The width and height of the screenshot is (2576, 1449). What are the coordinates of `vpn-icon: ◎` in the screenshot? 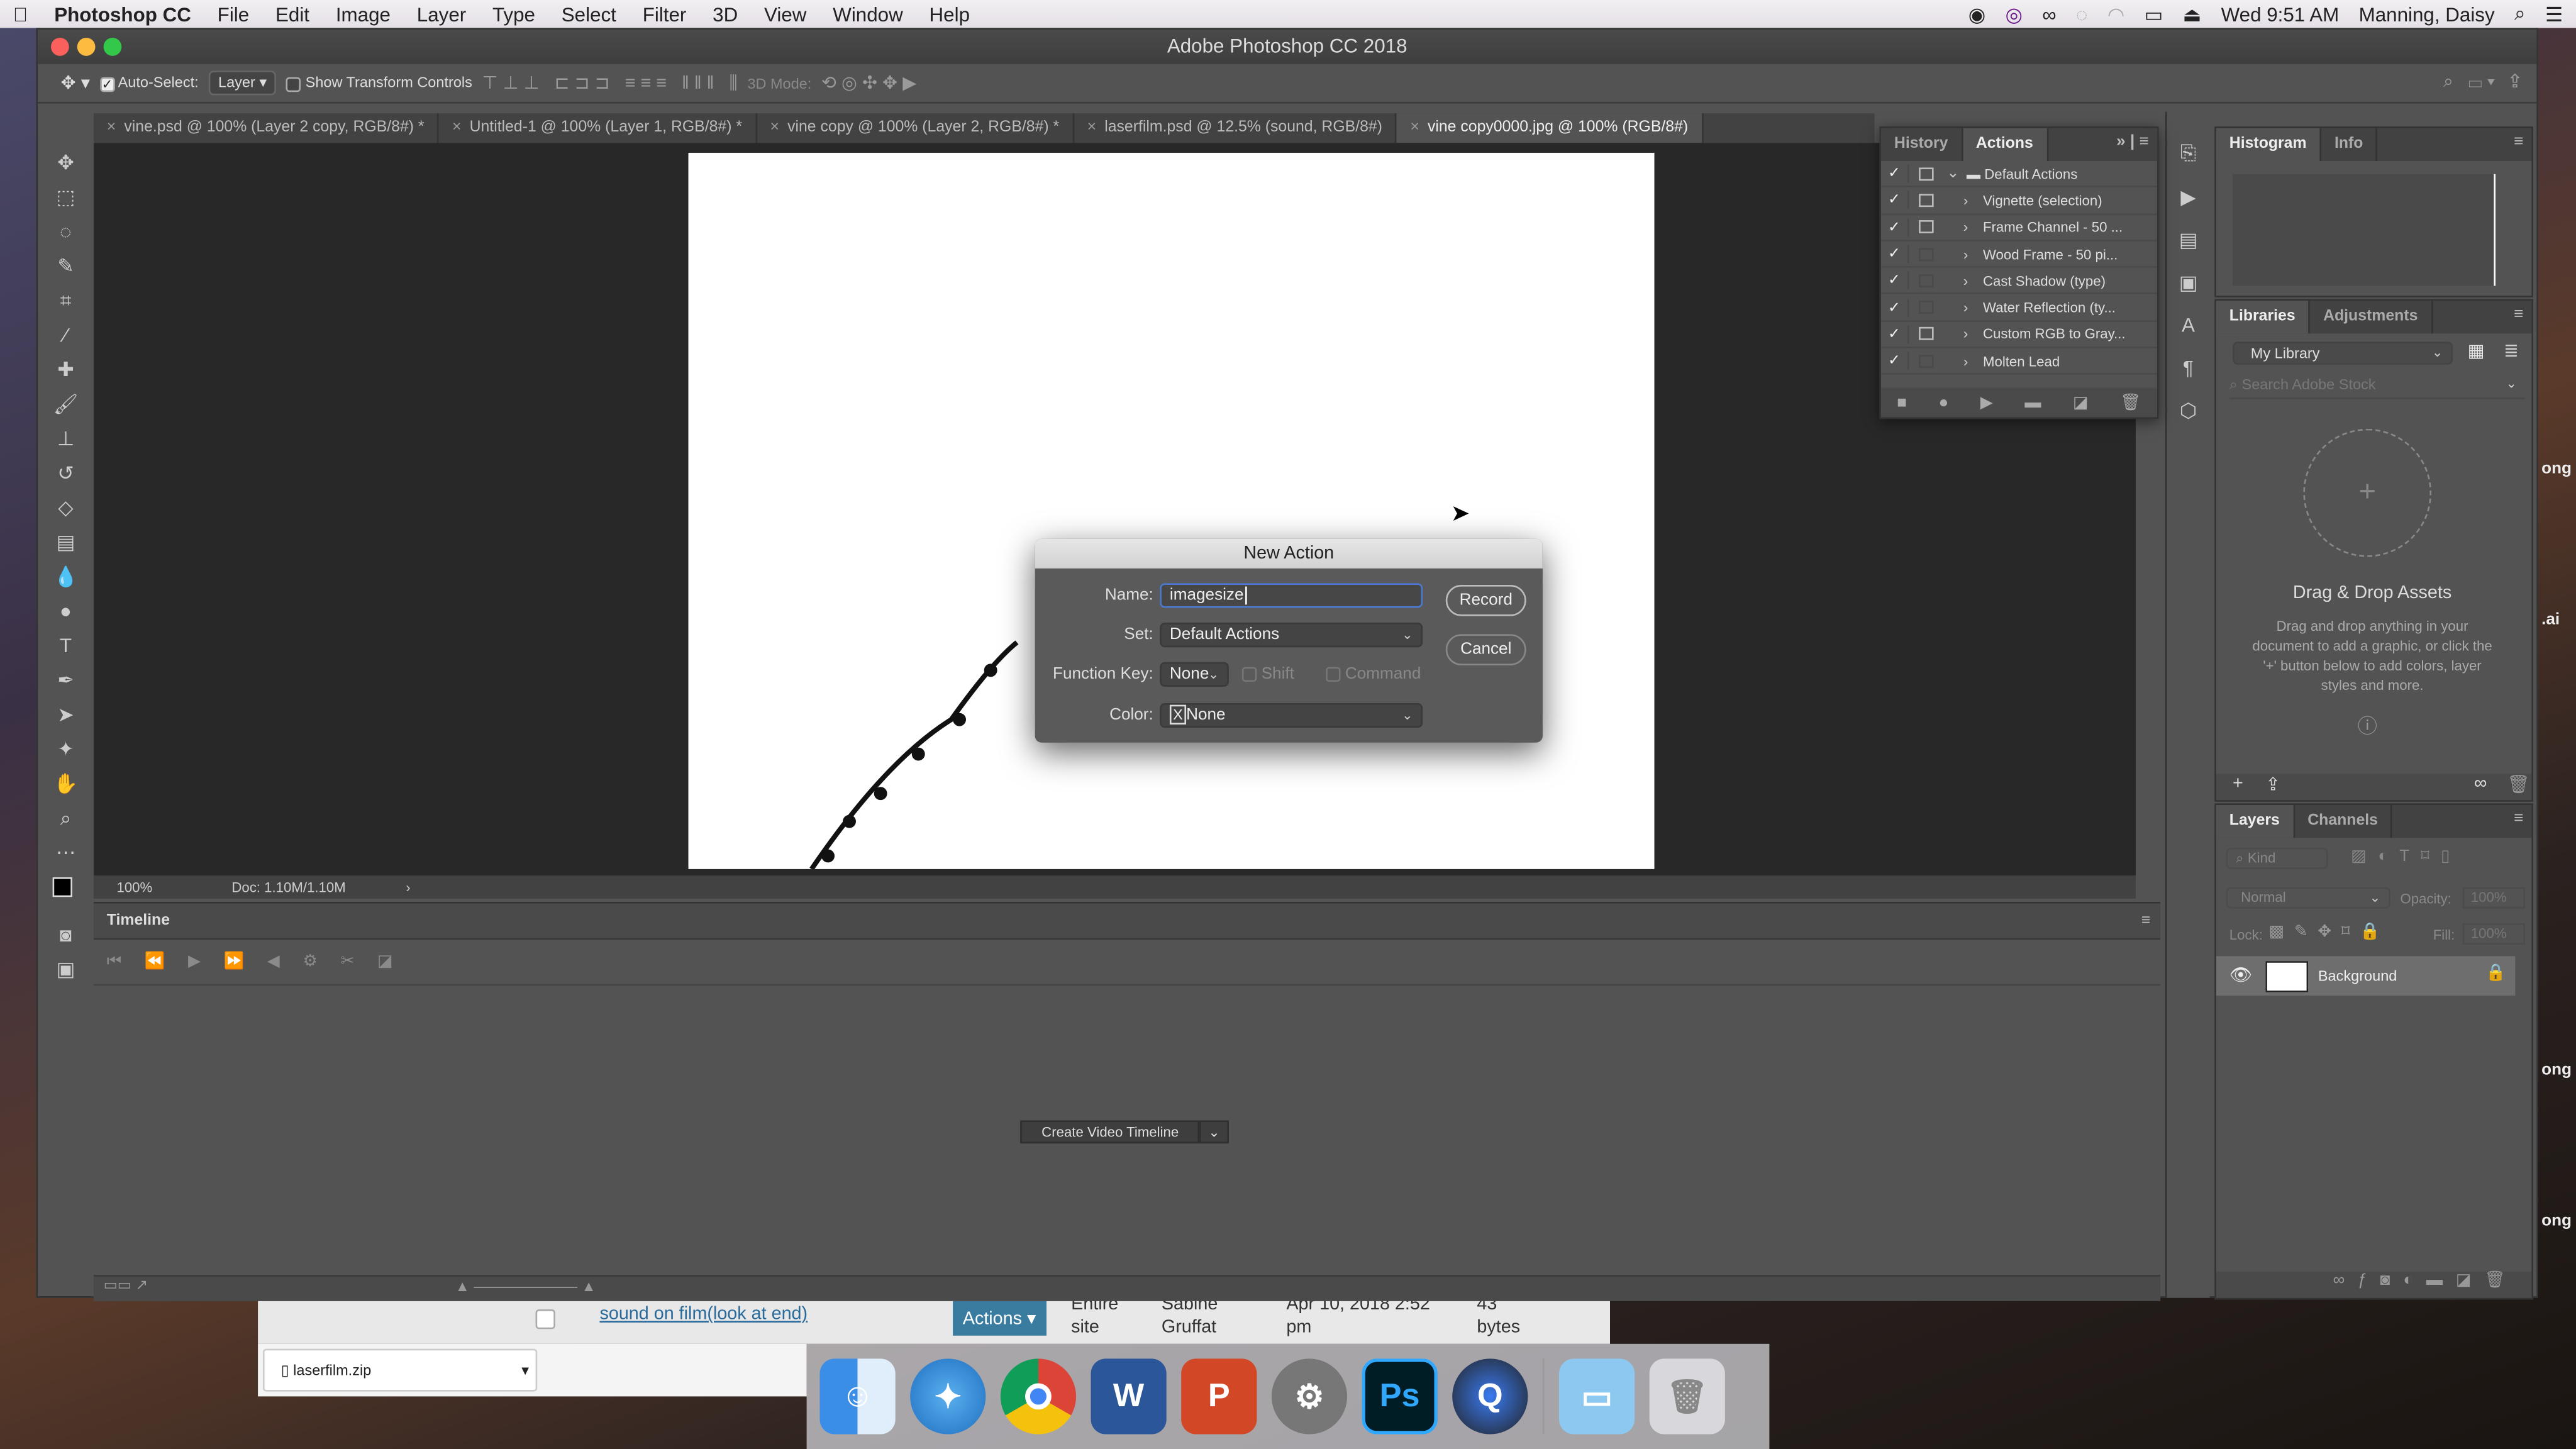 It's located at (2013, 14).